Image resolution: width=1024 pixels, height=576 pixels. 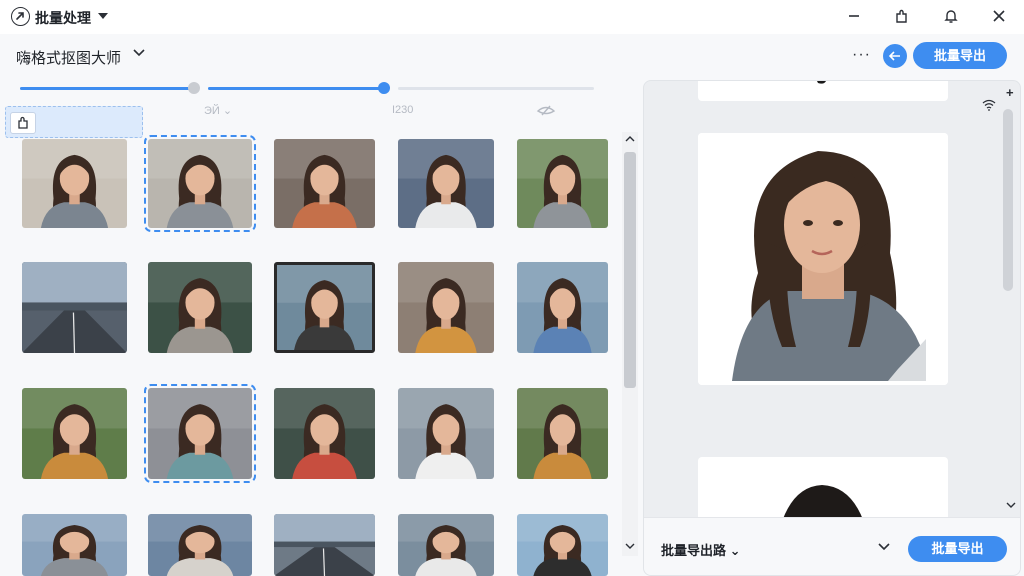 I want to click on title-bar: 批量处理, so click(x=512, y=17).